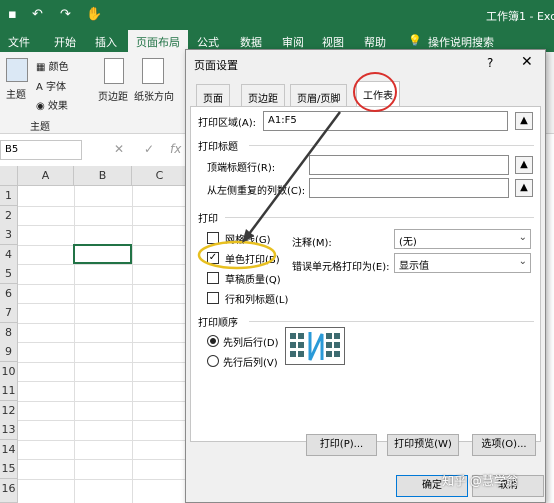 The height and width of the screenshot is (503, 554). I want to click on black-and-white-label: 单色打印(B), so click(252, 260).